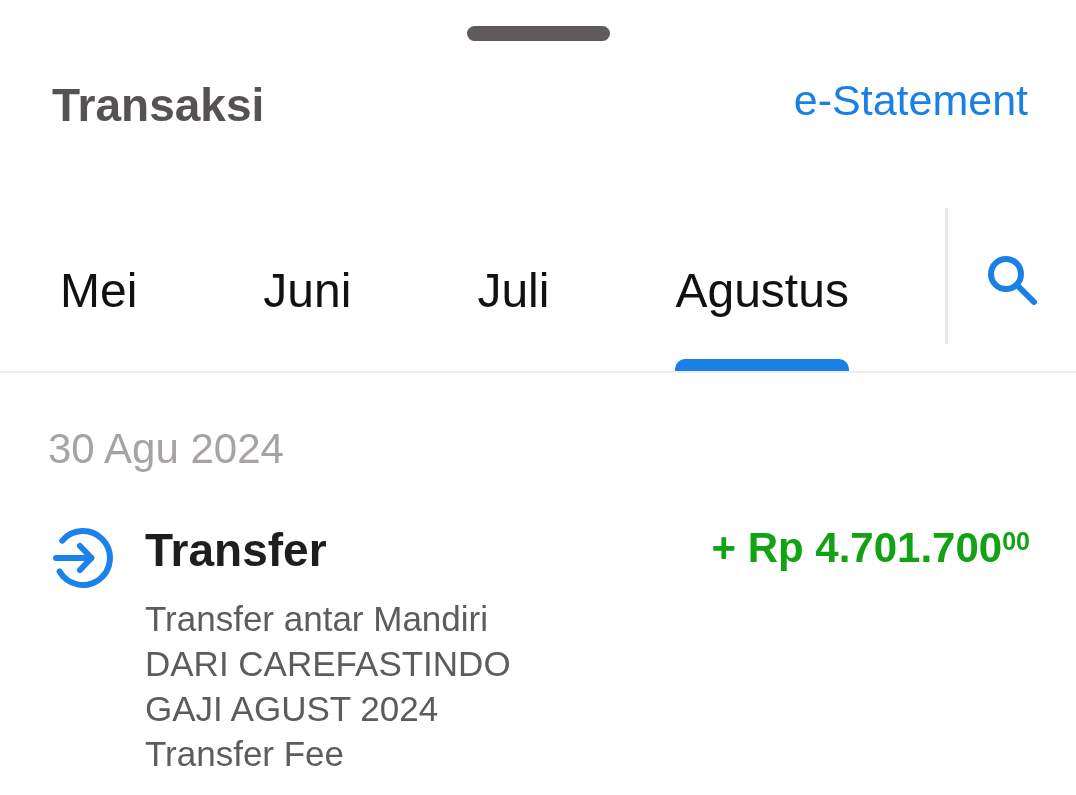 The image size is (1076, 795). I want to click on transaction-title: Transfer, so click(236, 550).